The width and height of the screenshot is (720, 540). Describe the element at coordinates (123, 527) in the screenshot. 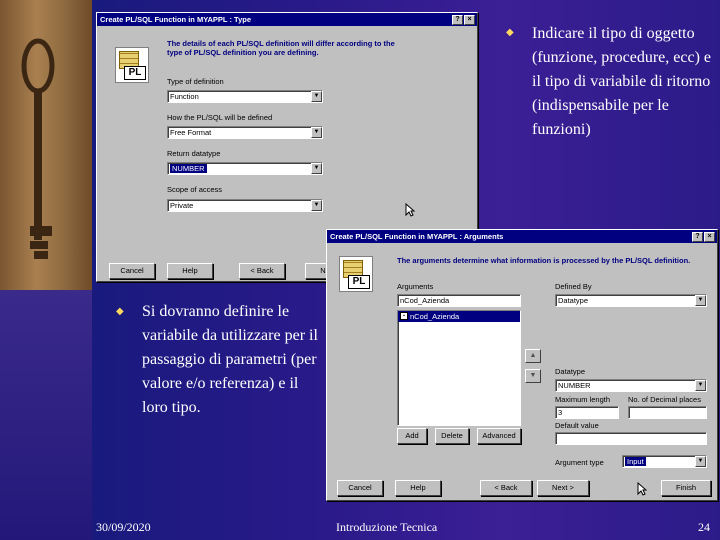

I see `footer-date: 30/09/2020` at that location.